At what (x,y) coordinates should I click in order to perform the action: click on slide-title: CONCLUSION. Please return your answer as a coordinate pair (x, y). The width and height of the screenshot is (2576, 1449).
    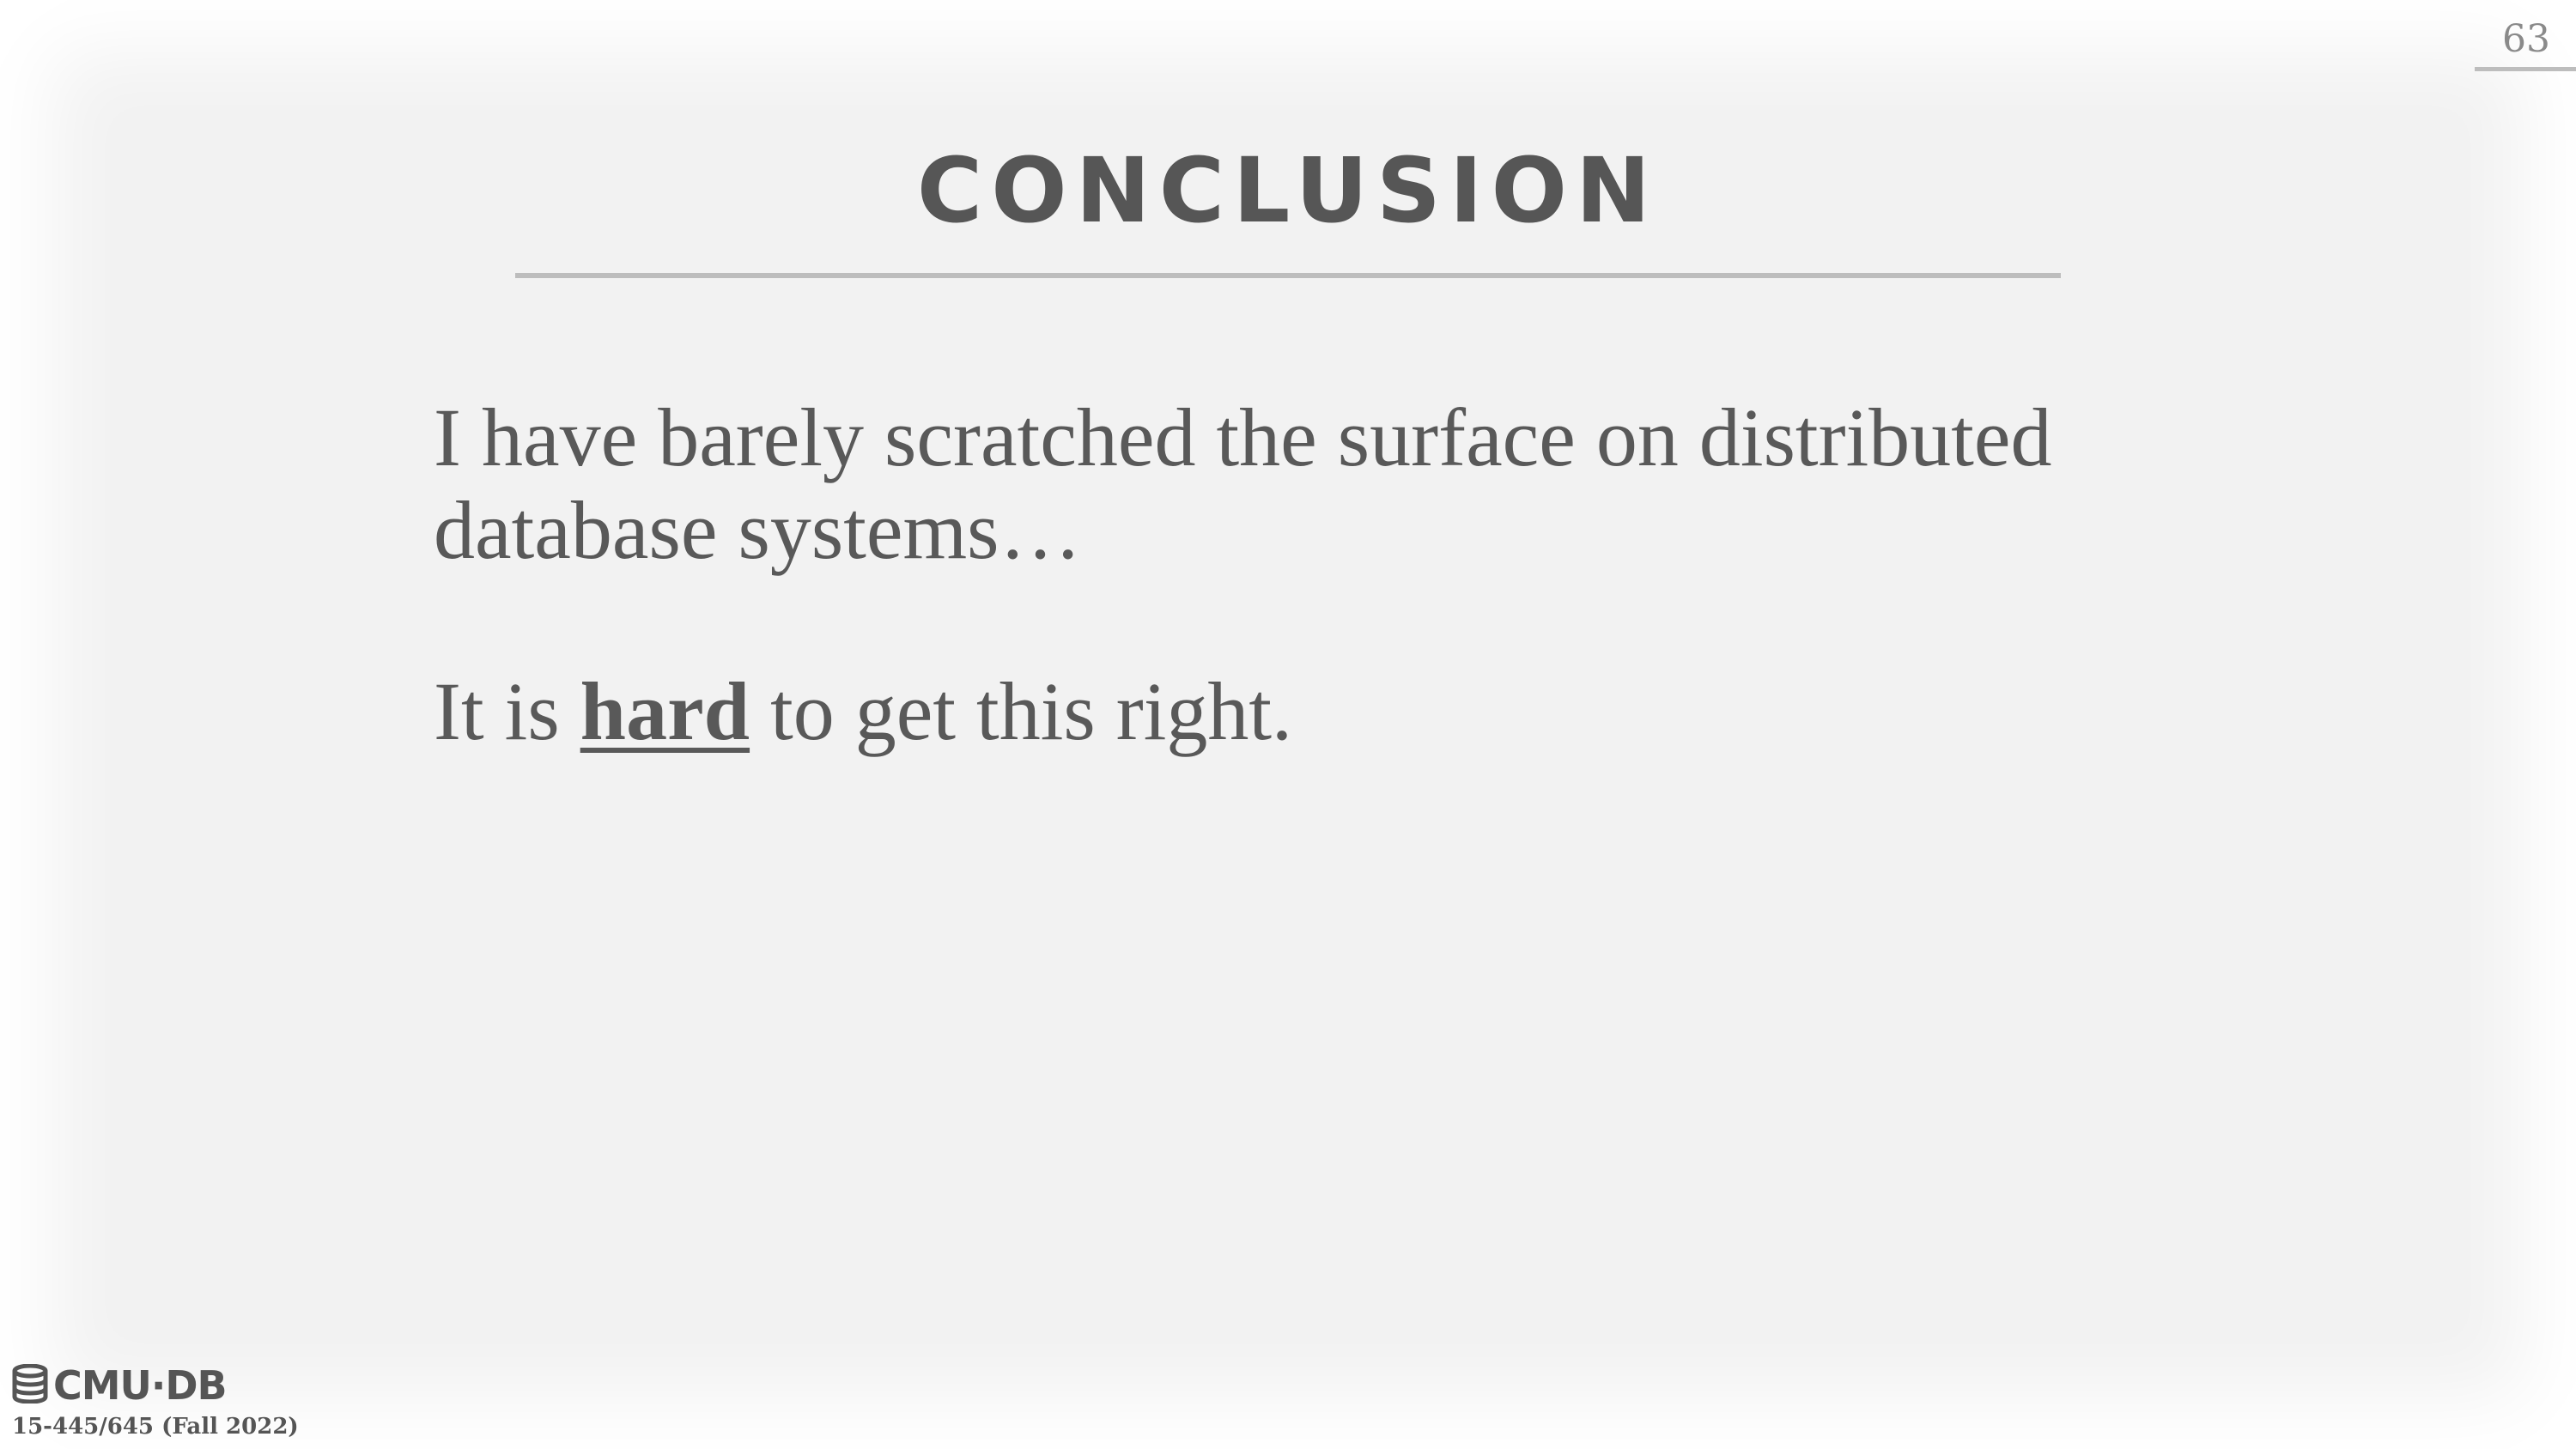
    Looking at the image, I should click on (1288, 190).